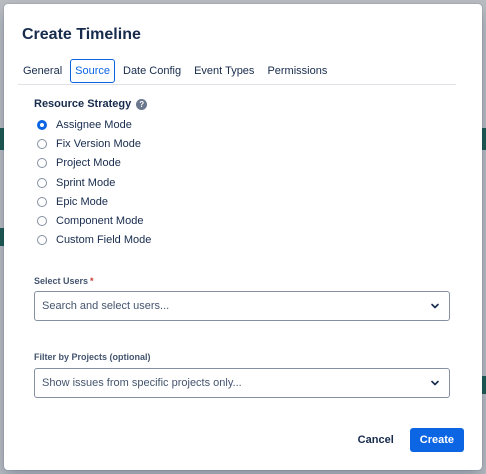  What do you see at coordinates (376, 440) in the screenshot?
I see `cancel-button: Cancel` at bounding box center [376, 440].